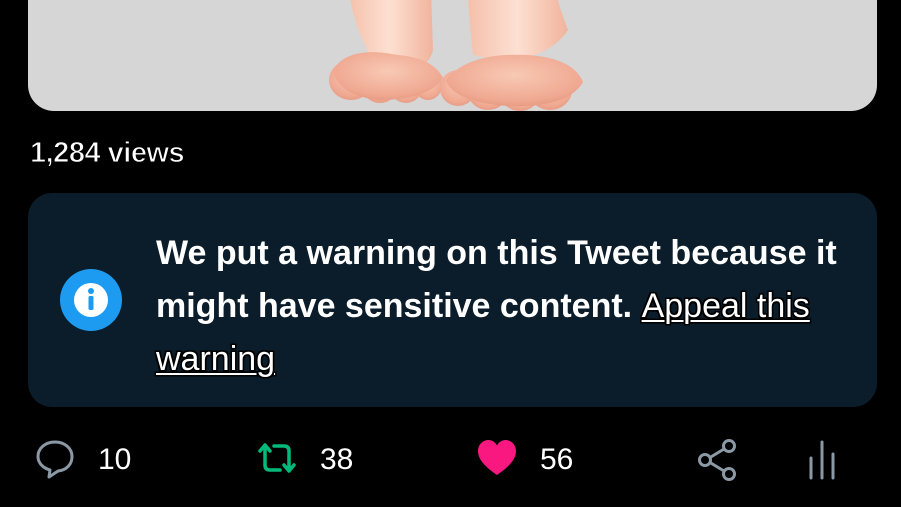 The height and width of the screenshot is (507, 901). I want to click on analytics-icon, so click(822, 462).